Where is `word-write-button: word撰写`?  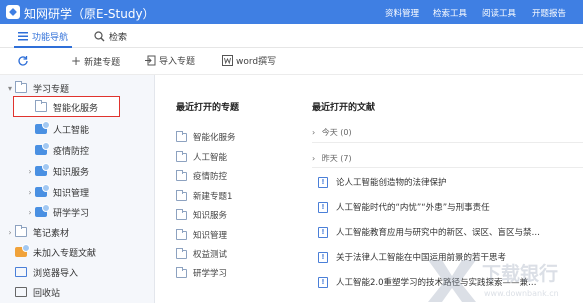 word-write-button: word撰写 is located at coordinates (249, 60).